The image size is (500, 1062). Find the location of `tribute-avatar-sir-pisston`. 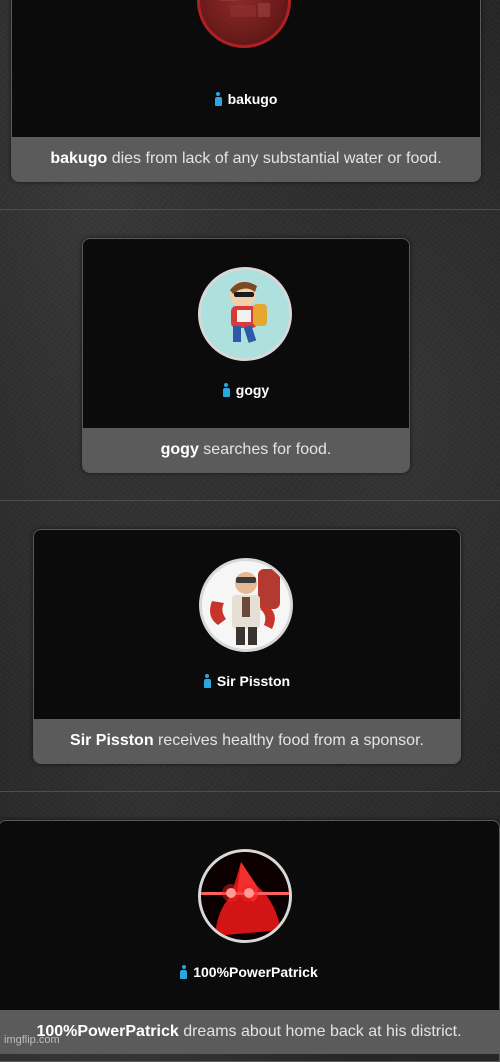

tribute-avatar-sir-pisston is located at coordinates (246, 605).